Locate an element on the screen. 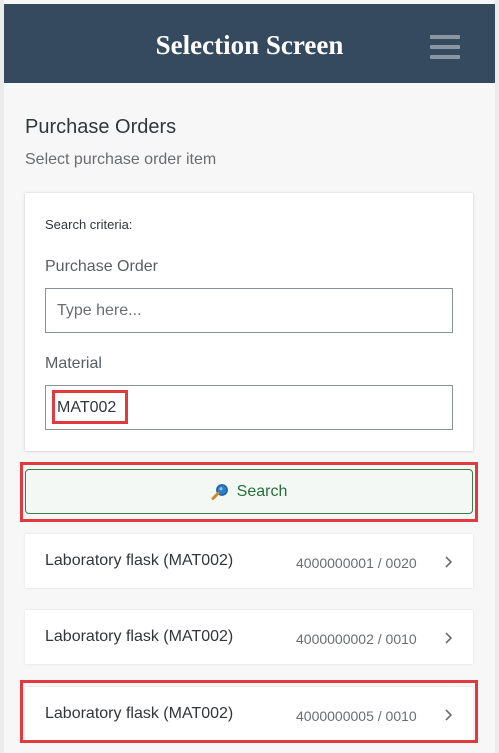 The image size is (499, 753). purchase-order-input is located at coordinates (249, 310).